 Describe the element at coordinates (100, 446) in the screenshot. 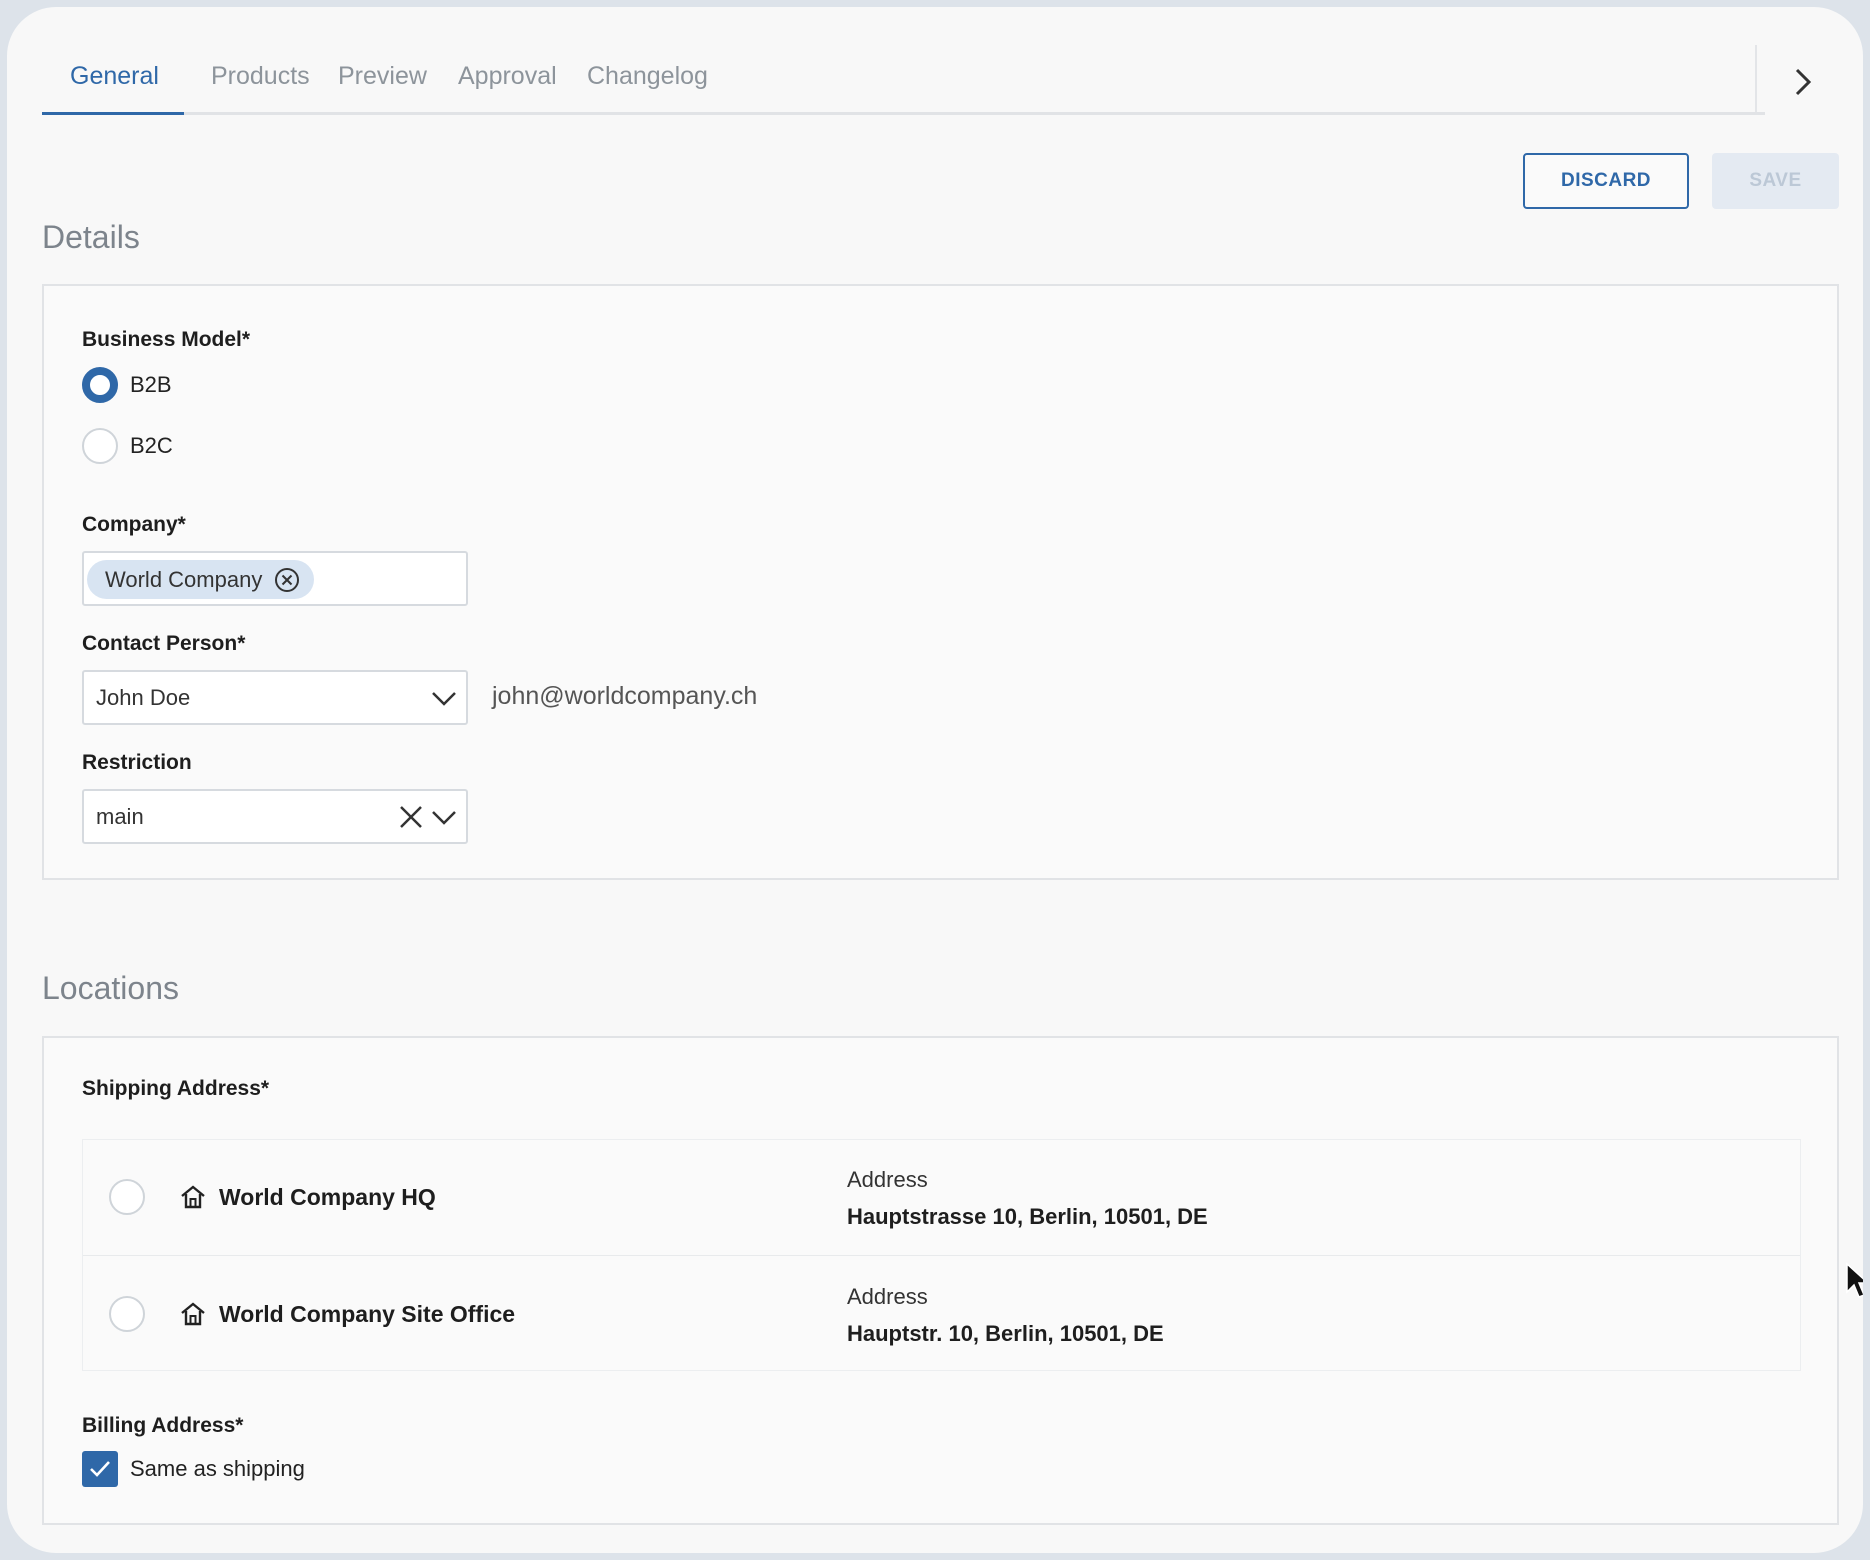

I see `radio-b2c` at that location.